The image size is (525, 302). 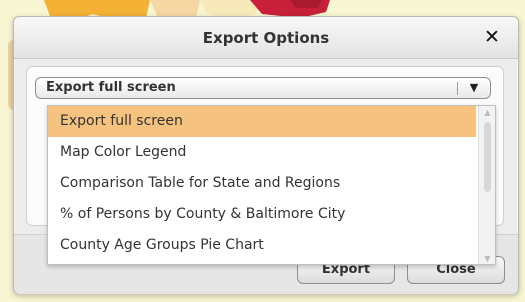 I want to click on scroll-up-icon: ▲, so click(x=487, y=113).